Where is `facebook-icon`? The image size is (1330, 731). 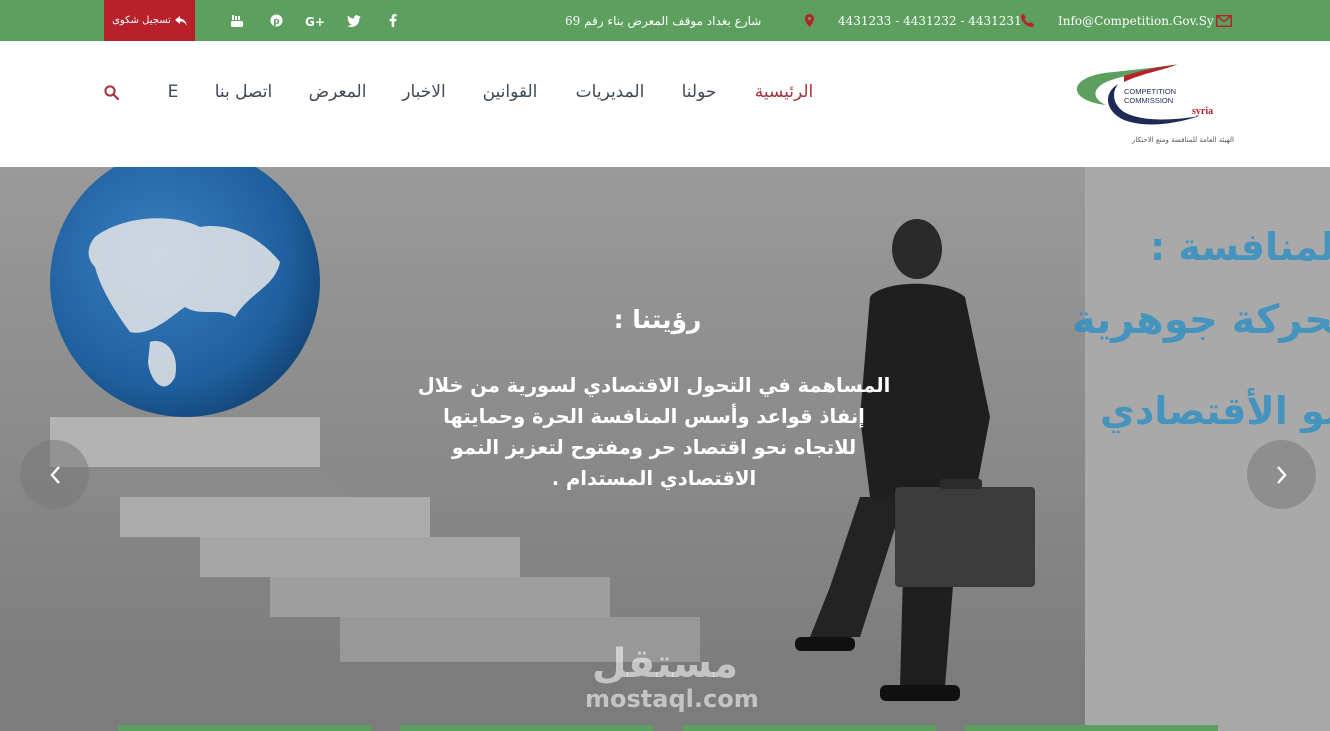 facebook-icon is located at coordinates (393, 20).